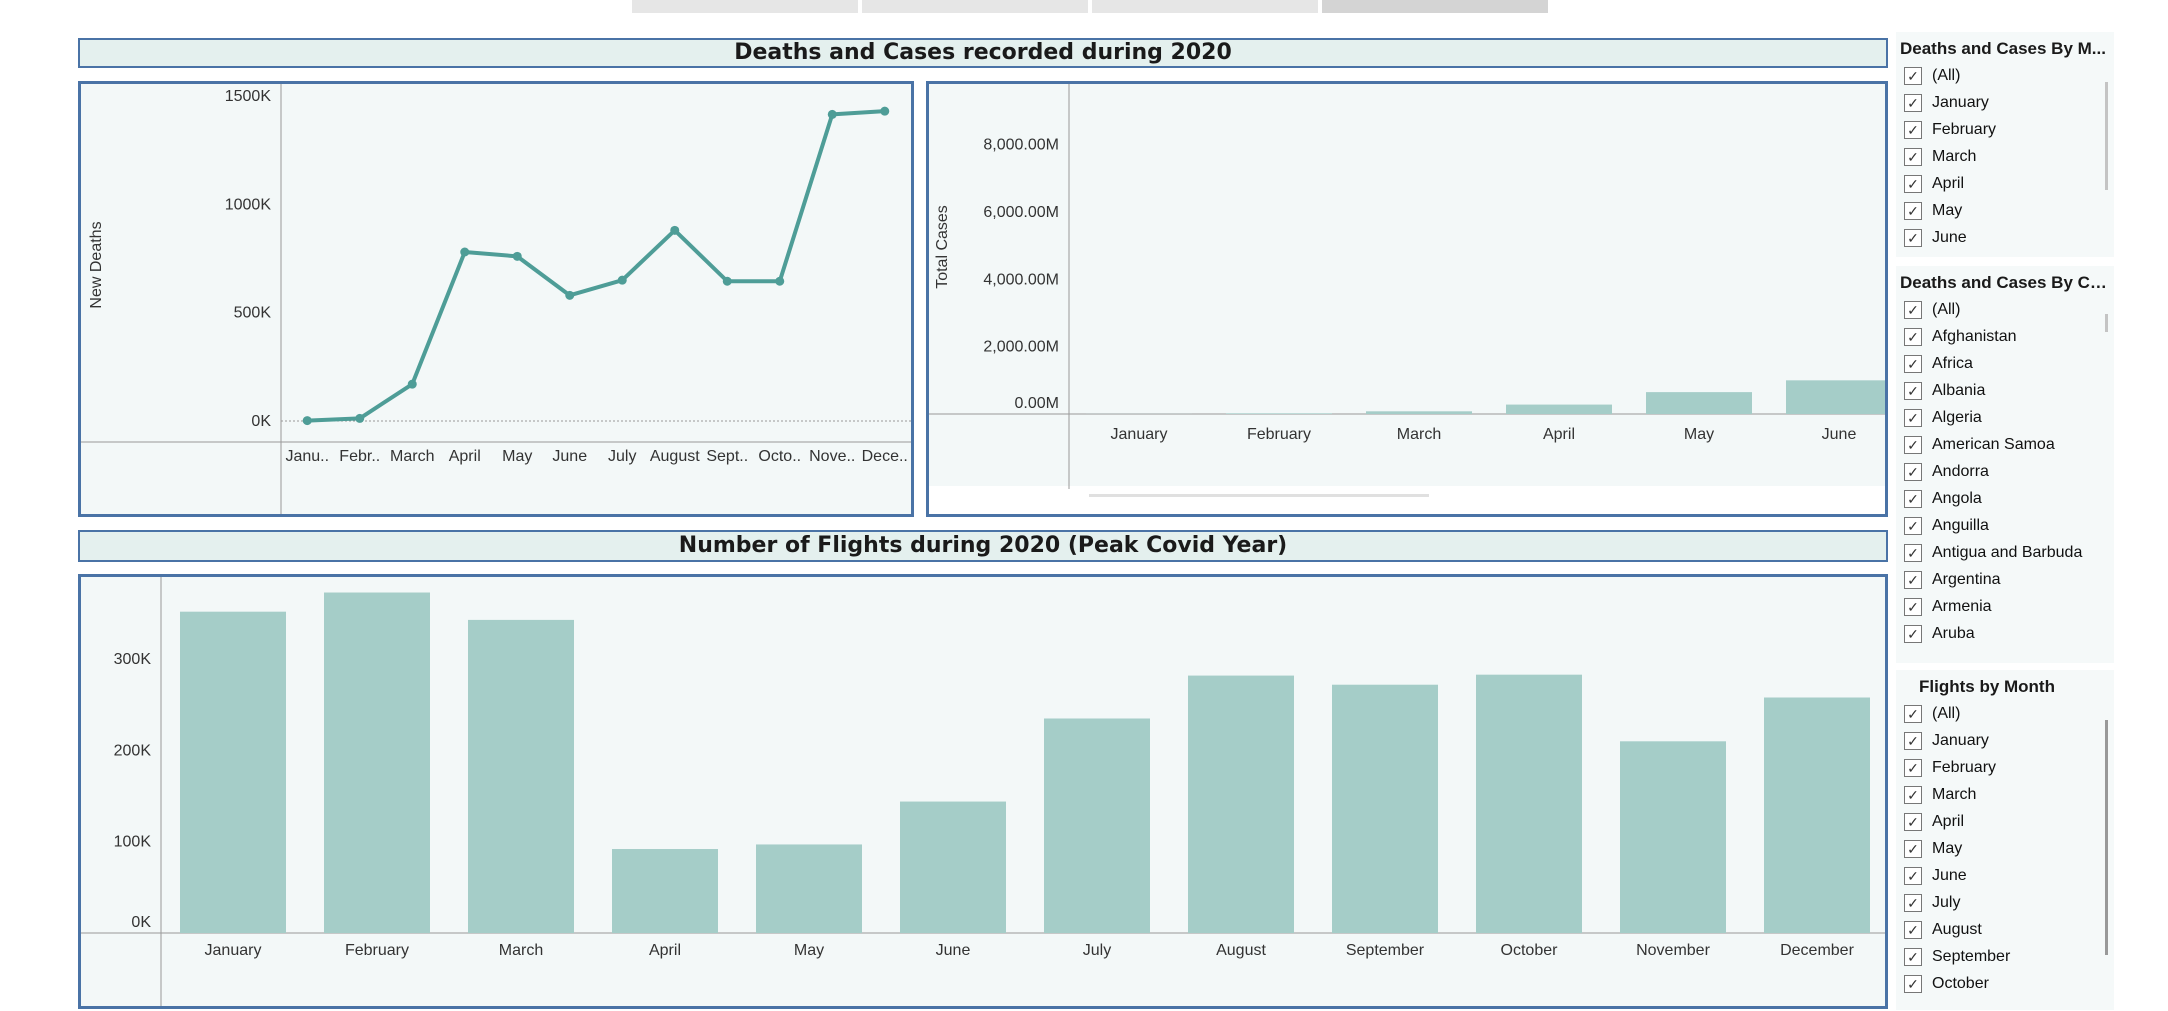 The width and height of the screenshot is (2168, 1011). I want to click on filter-option-label: Anguilla, so click(1960, 525).